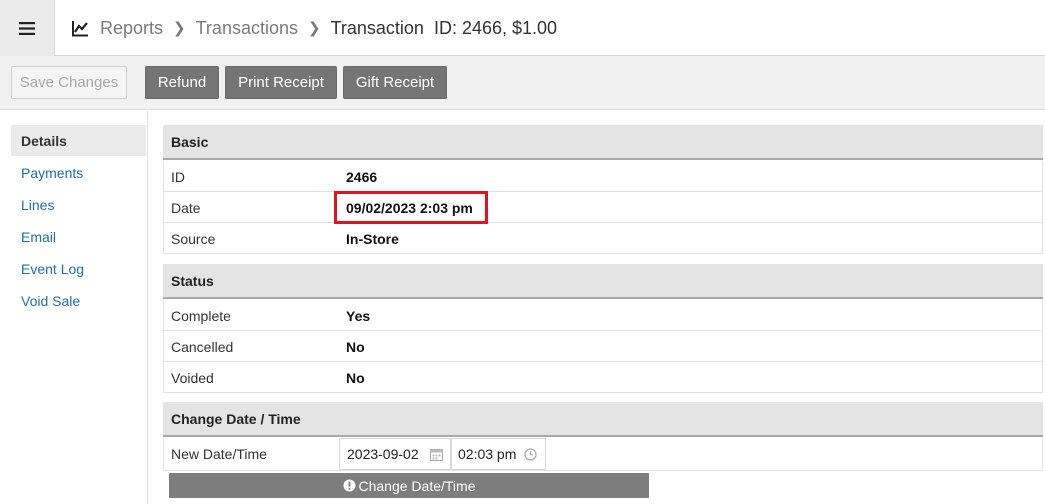 This screenshot has height=504, width=1045. What do you see at coordinates (202, 346) in the screenshot?
I see `field-label: Cancelled` at bounding box center [202, 346].